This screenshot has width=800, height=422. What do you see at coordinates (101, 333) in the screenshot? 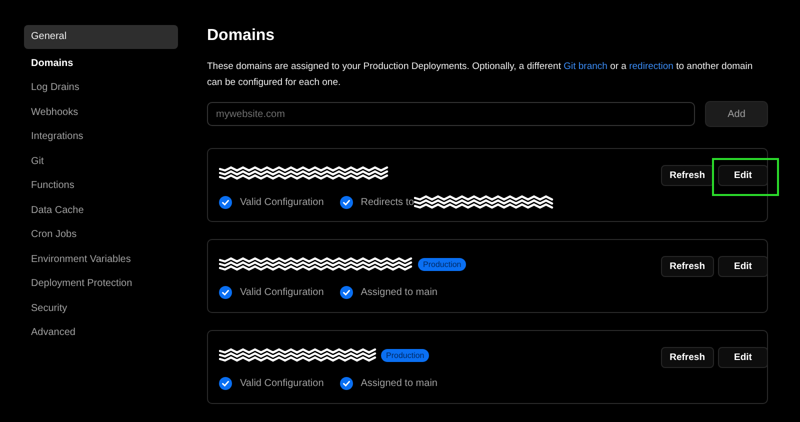
I see `sidebar-item: Advanced` at bounding box center [101, 333].